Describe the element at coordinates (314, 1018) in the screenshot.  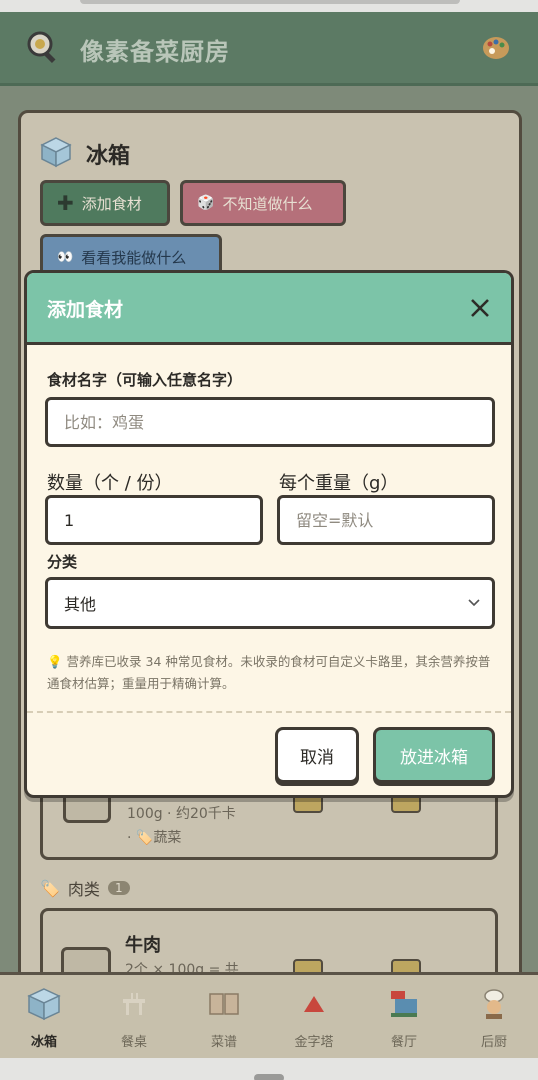
I see `nav-item-pyramid: 金字塔` at that location.